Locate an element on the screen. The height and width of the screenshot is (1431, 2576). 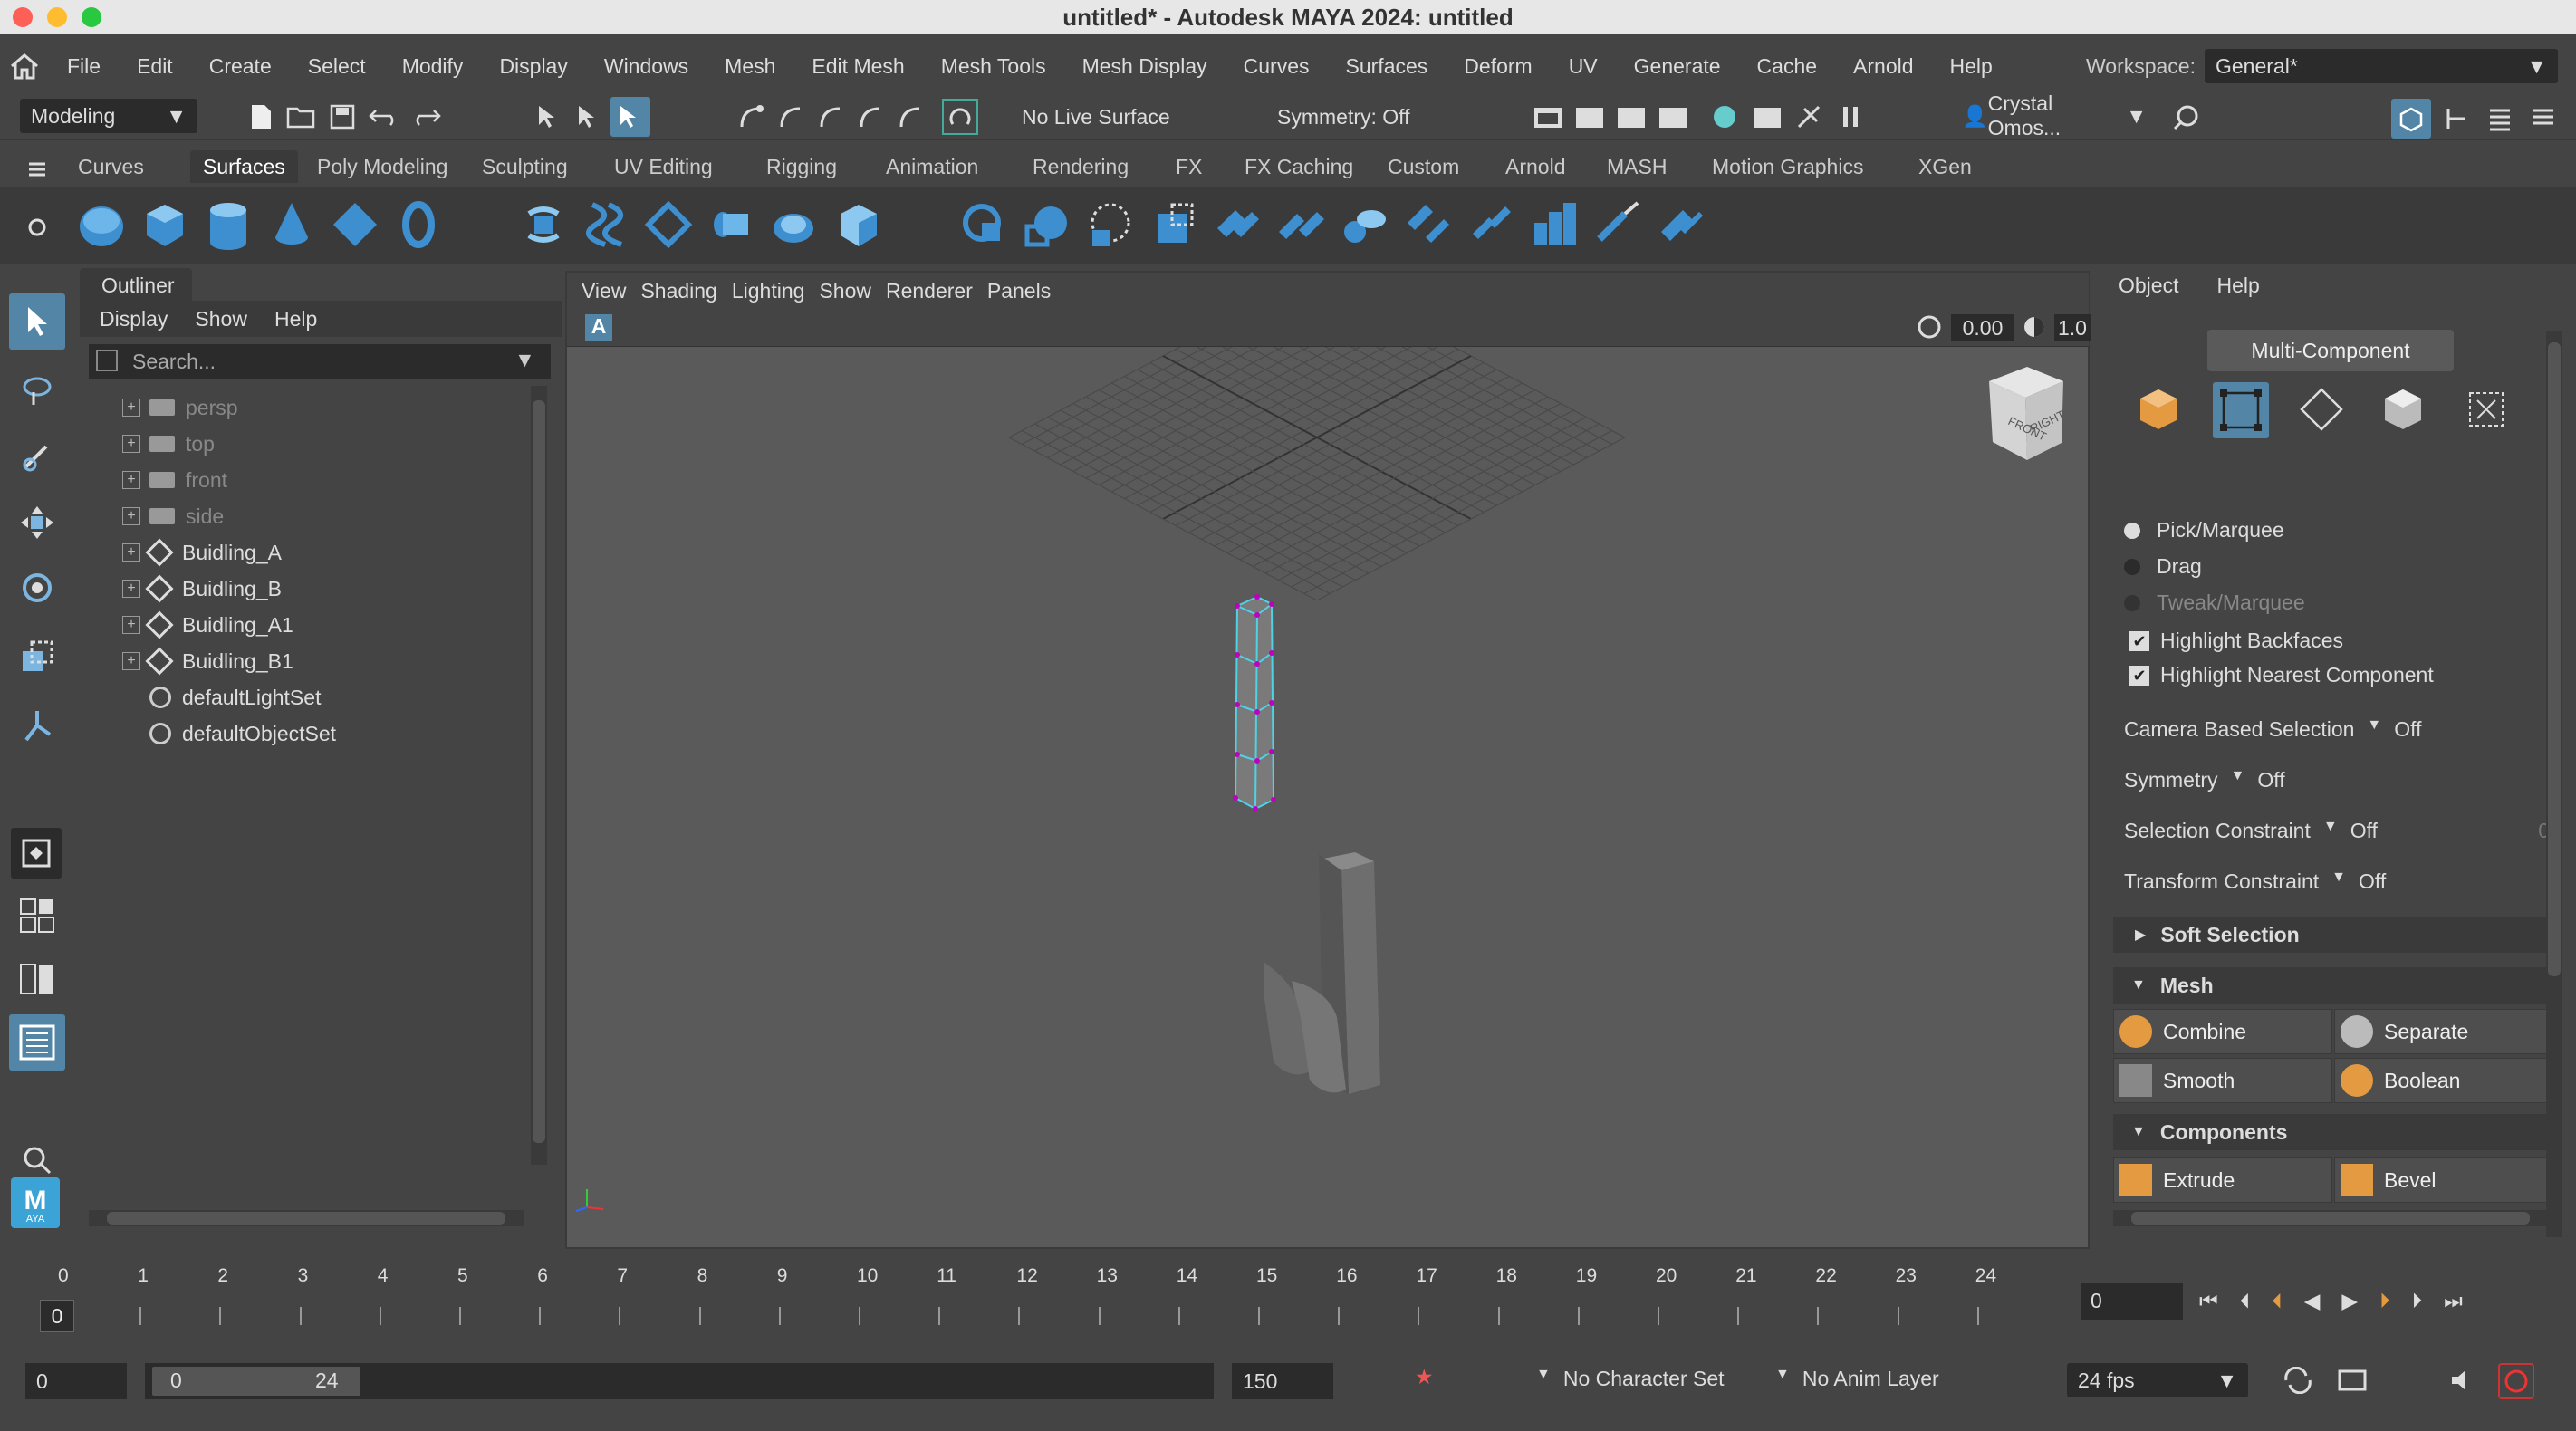
move-tool-icon is located at coordinates (37, 523).